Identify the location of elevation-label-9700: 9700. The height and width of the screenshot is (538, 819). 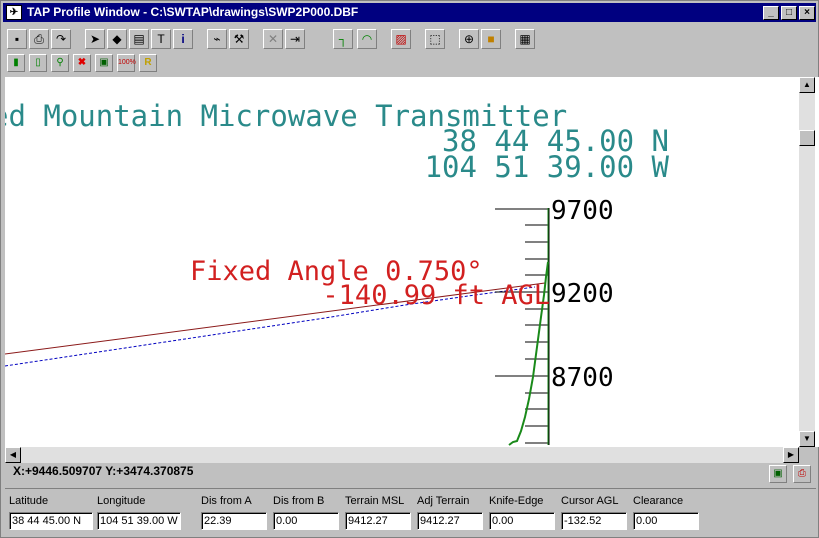
(582, 211).